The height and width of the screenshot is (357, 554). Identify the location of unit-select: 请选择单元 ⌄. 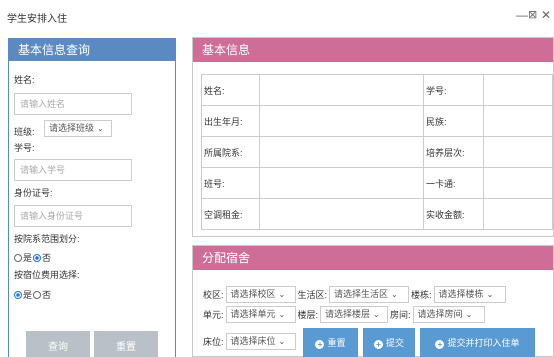
(260, 314).